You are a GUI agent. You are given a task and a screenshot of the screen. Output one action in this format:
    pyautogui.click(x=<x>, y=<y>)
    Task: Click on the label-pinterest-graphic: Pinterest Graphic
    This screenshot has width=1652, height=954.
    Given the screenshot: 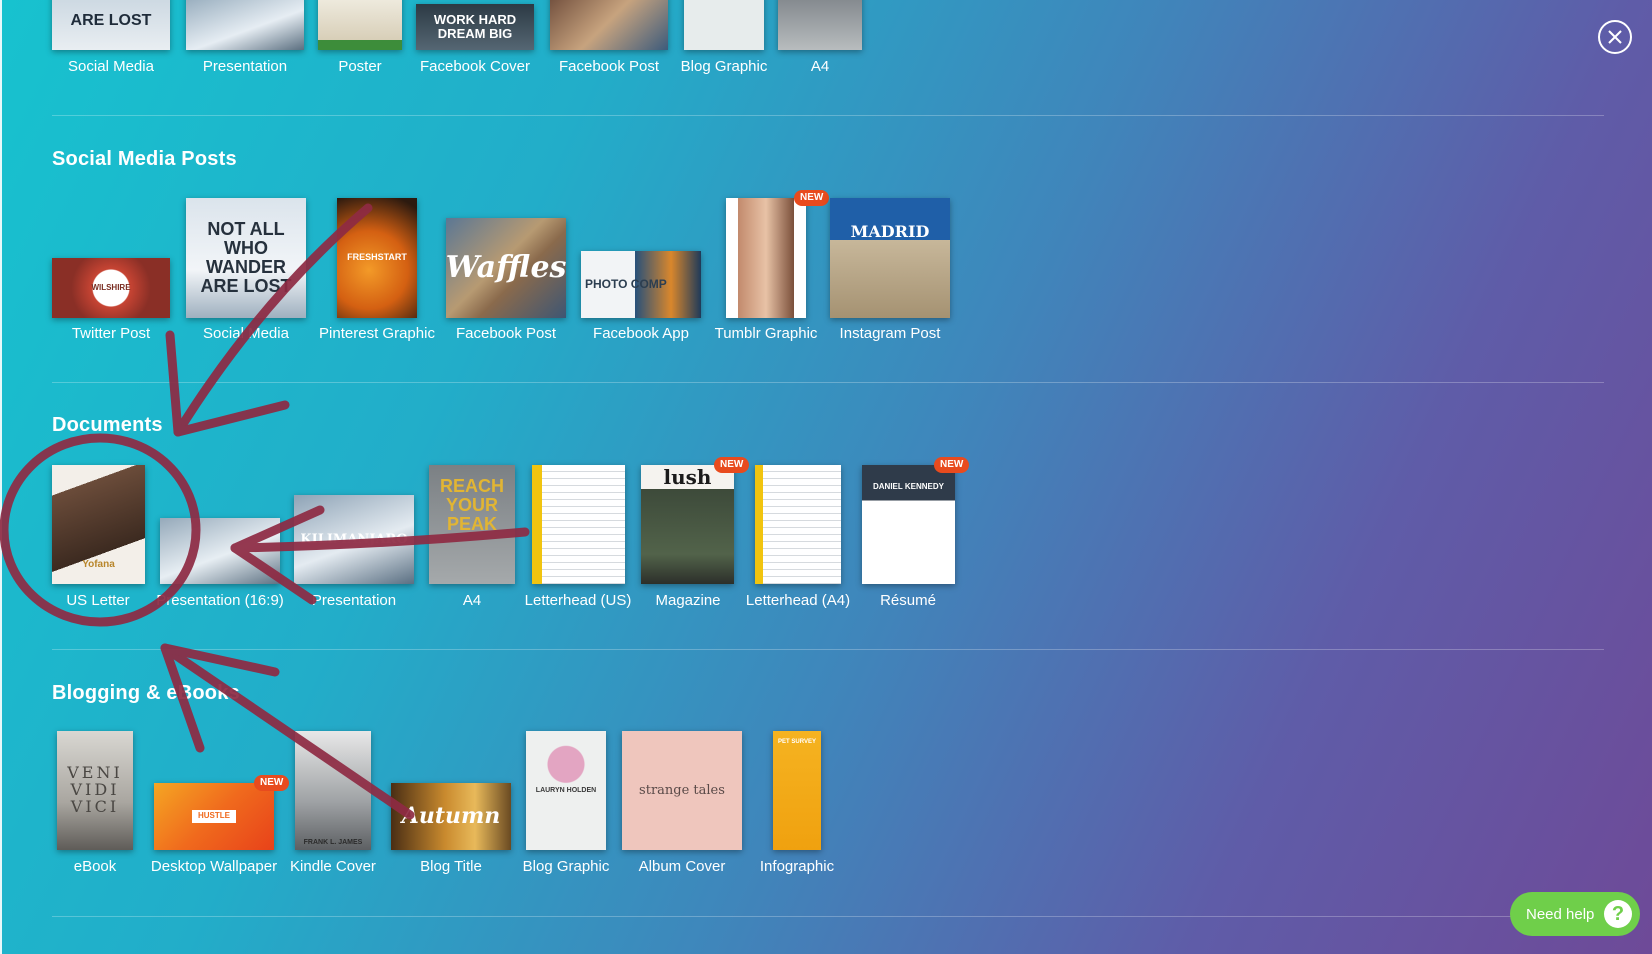 What is the action you would take?
    pyautogui.click(x=377, y=333)
    